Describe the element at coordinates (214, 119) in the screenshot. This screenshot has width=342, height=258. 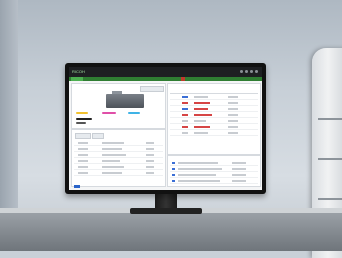
I see `alerts-panel` at that location.